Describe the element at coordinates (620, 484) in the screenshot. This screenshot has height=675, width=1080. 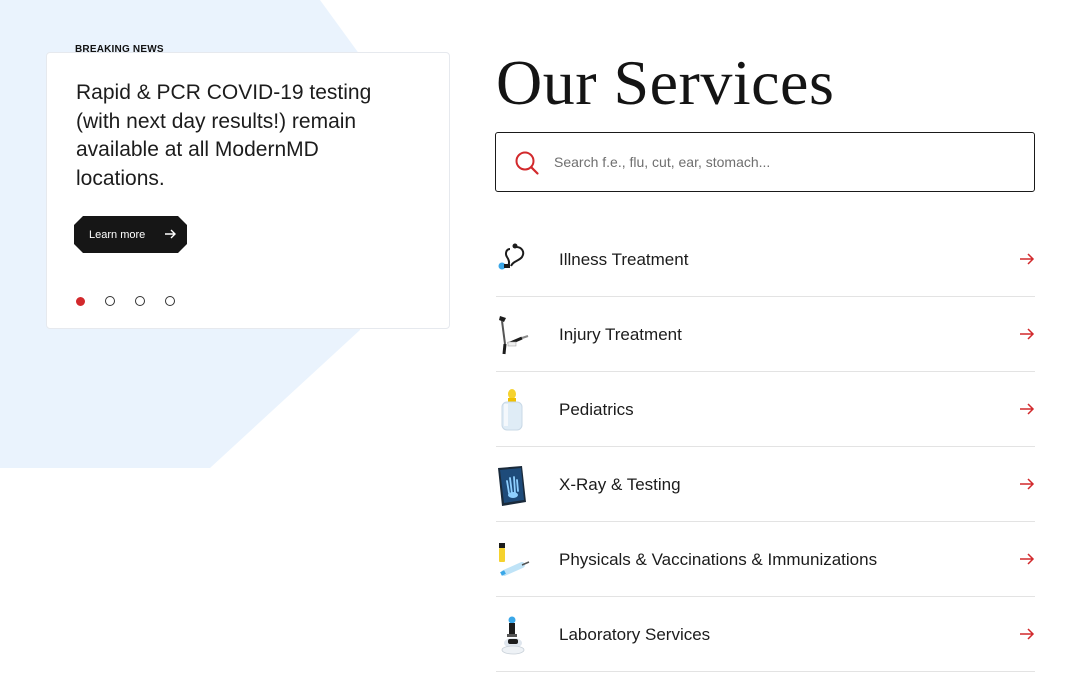
I see `service-label: X-Ray & Testing` at that location.